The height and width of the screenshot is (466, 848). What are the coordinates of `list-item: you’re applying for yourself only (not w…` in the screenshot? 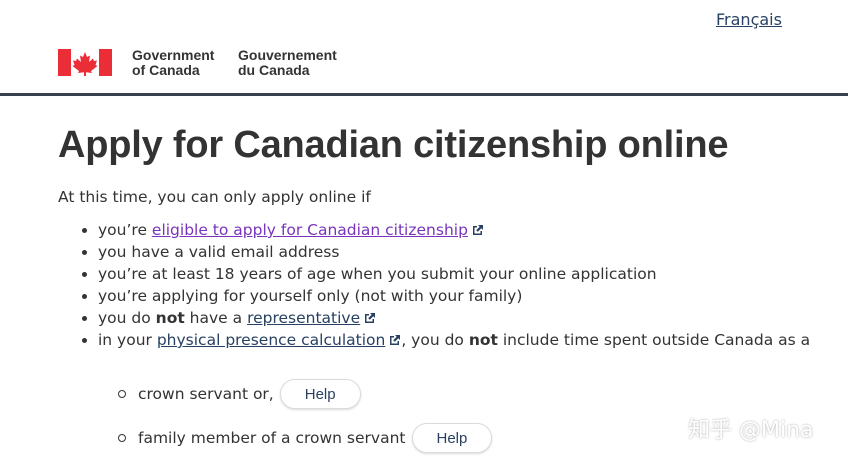 It's located at (458, 296).